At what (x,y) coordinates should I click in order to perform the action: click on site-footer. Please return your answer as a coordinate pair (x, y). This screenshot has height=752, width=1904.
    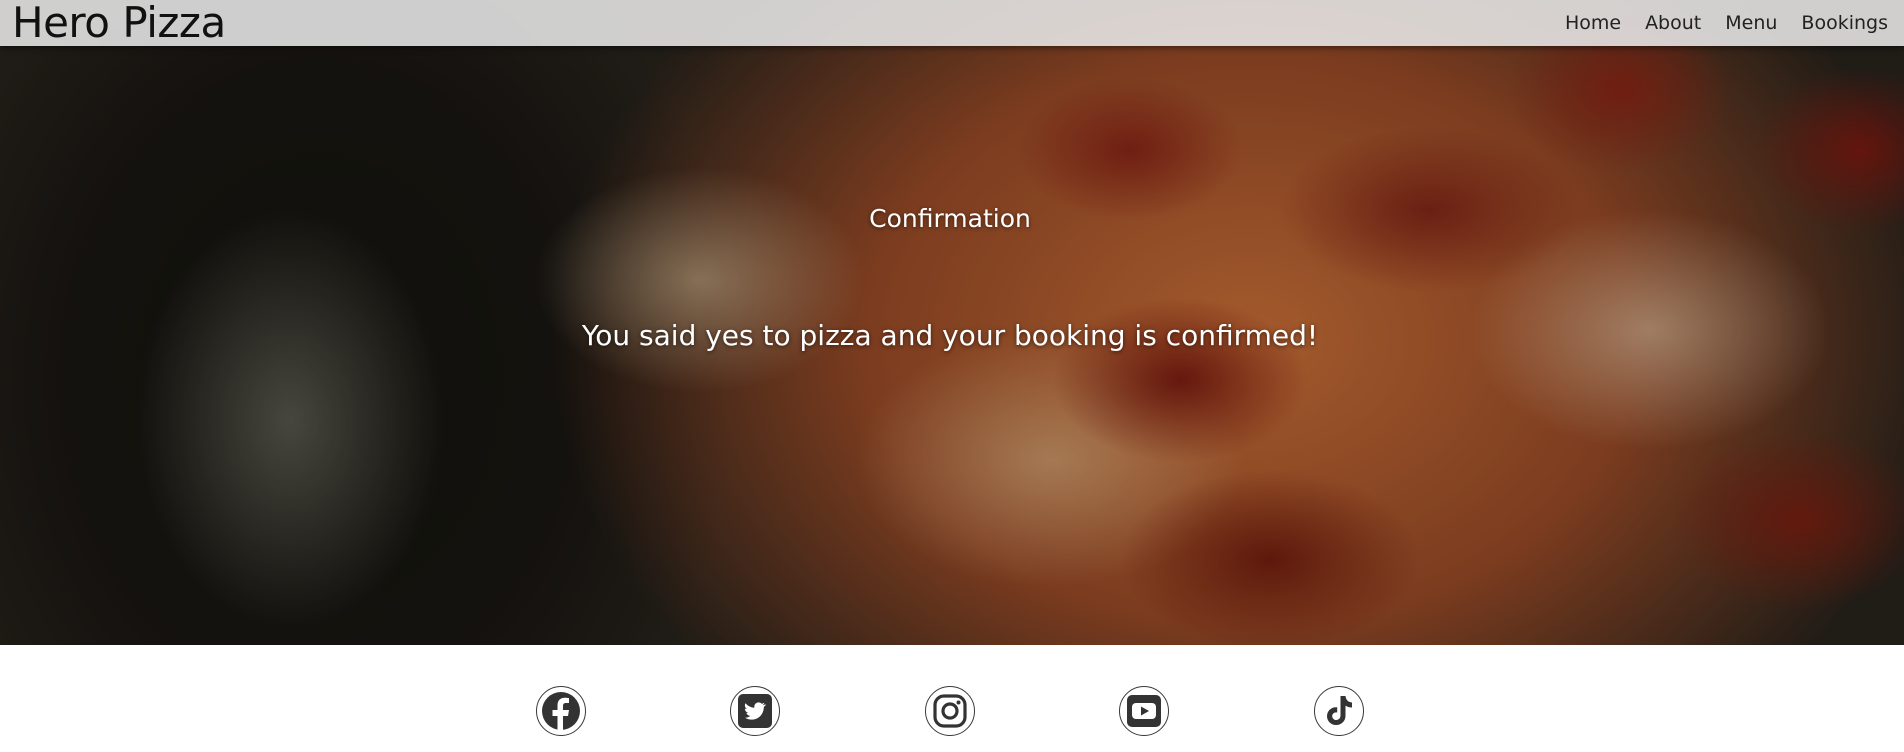
    Looking at the image, I should click on (952, 698).